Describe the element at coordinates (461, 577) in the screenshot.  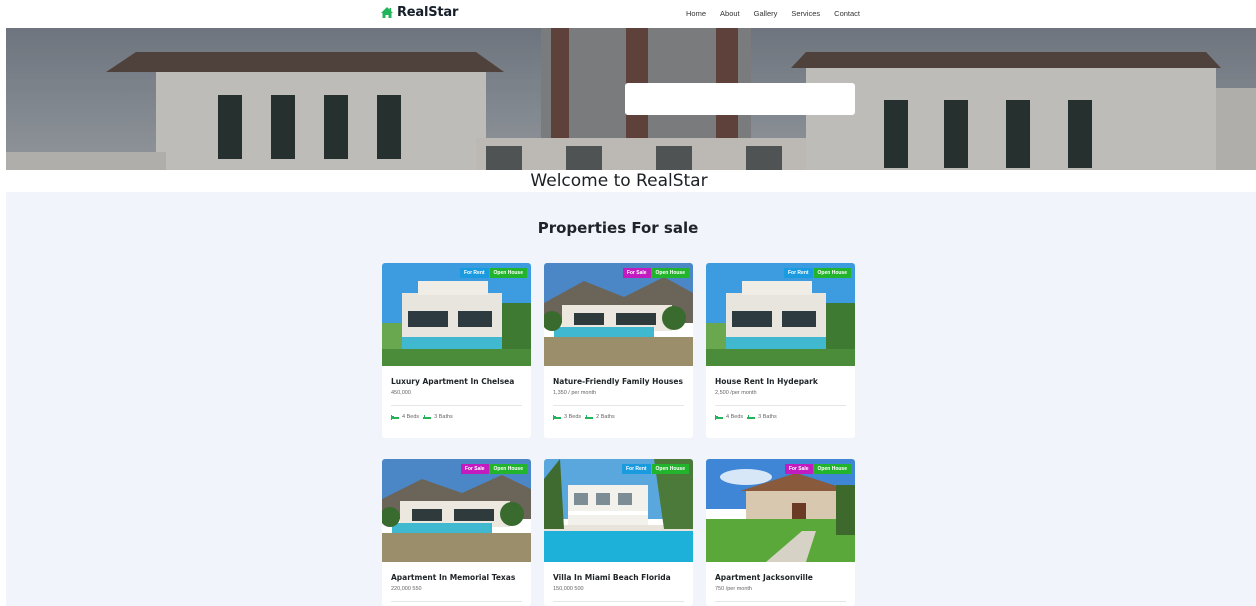
I see `property-title: Apartment In Memorial Texas` at that location.